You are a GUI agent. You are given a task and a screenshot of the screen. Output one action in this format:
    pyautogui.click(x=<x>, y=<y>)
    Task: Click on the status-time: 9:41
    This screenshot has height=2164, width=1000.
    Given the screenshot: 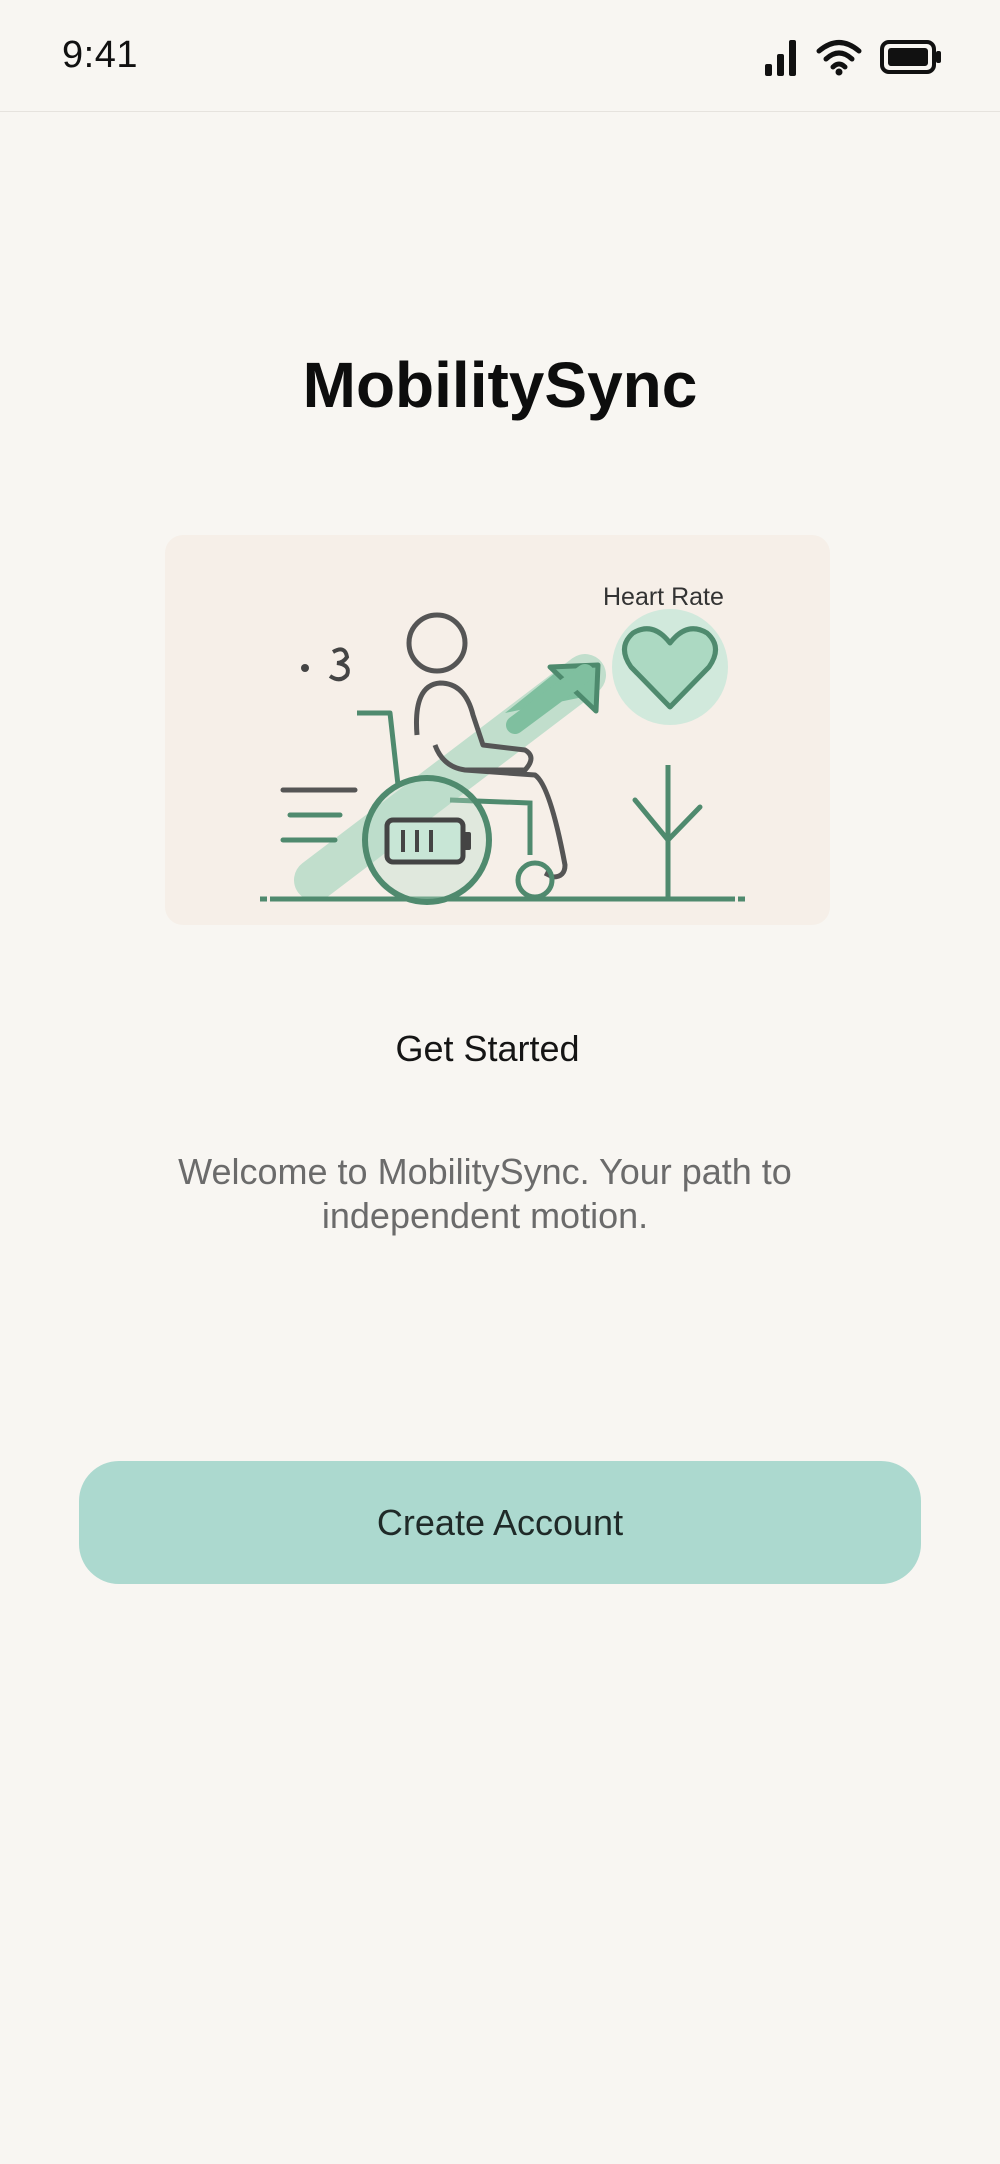 What is the action you would take?
    pyautogui.click(x=100, y=55)
    